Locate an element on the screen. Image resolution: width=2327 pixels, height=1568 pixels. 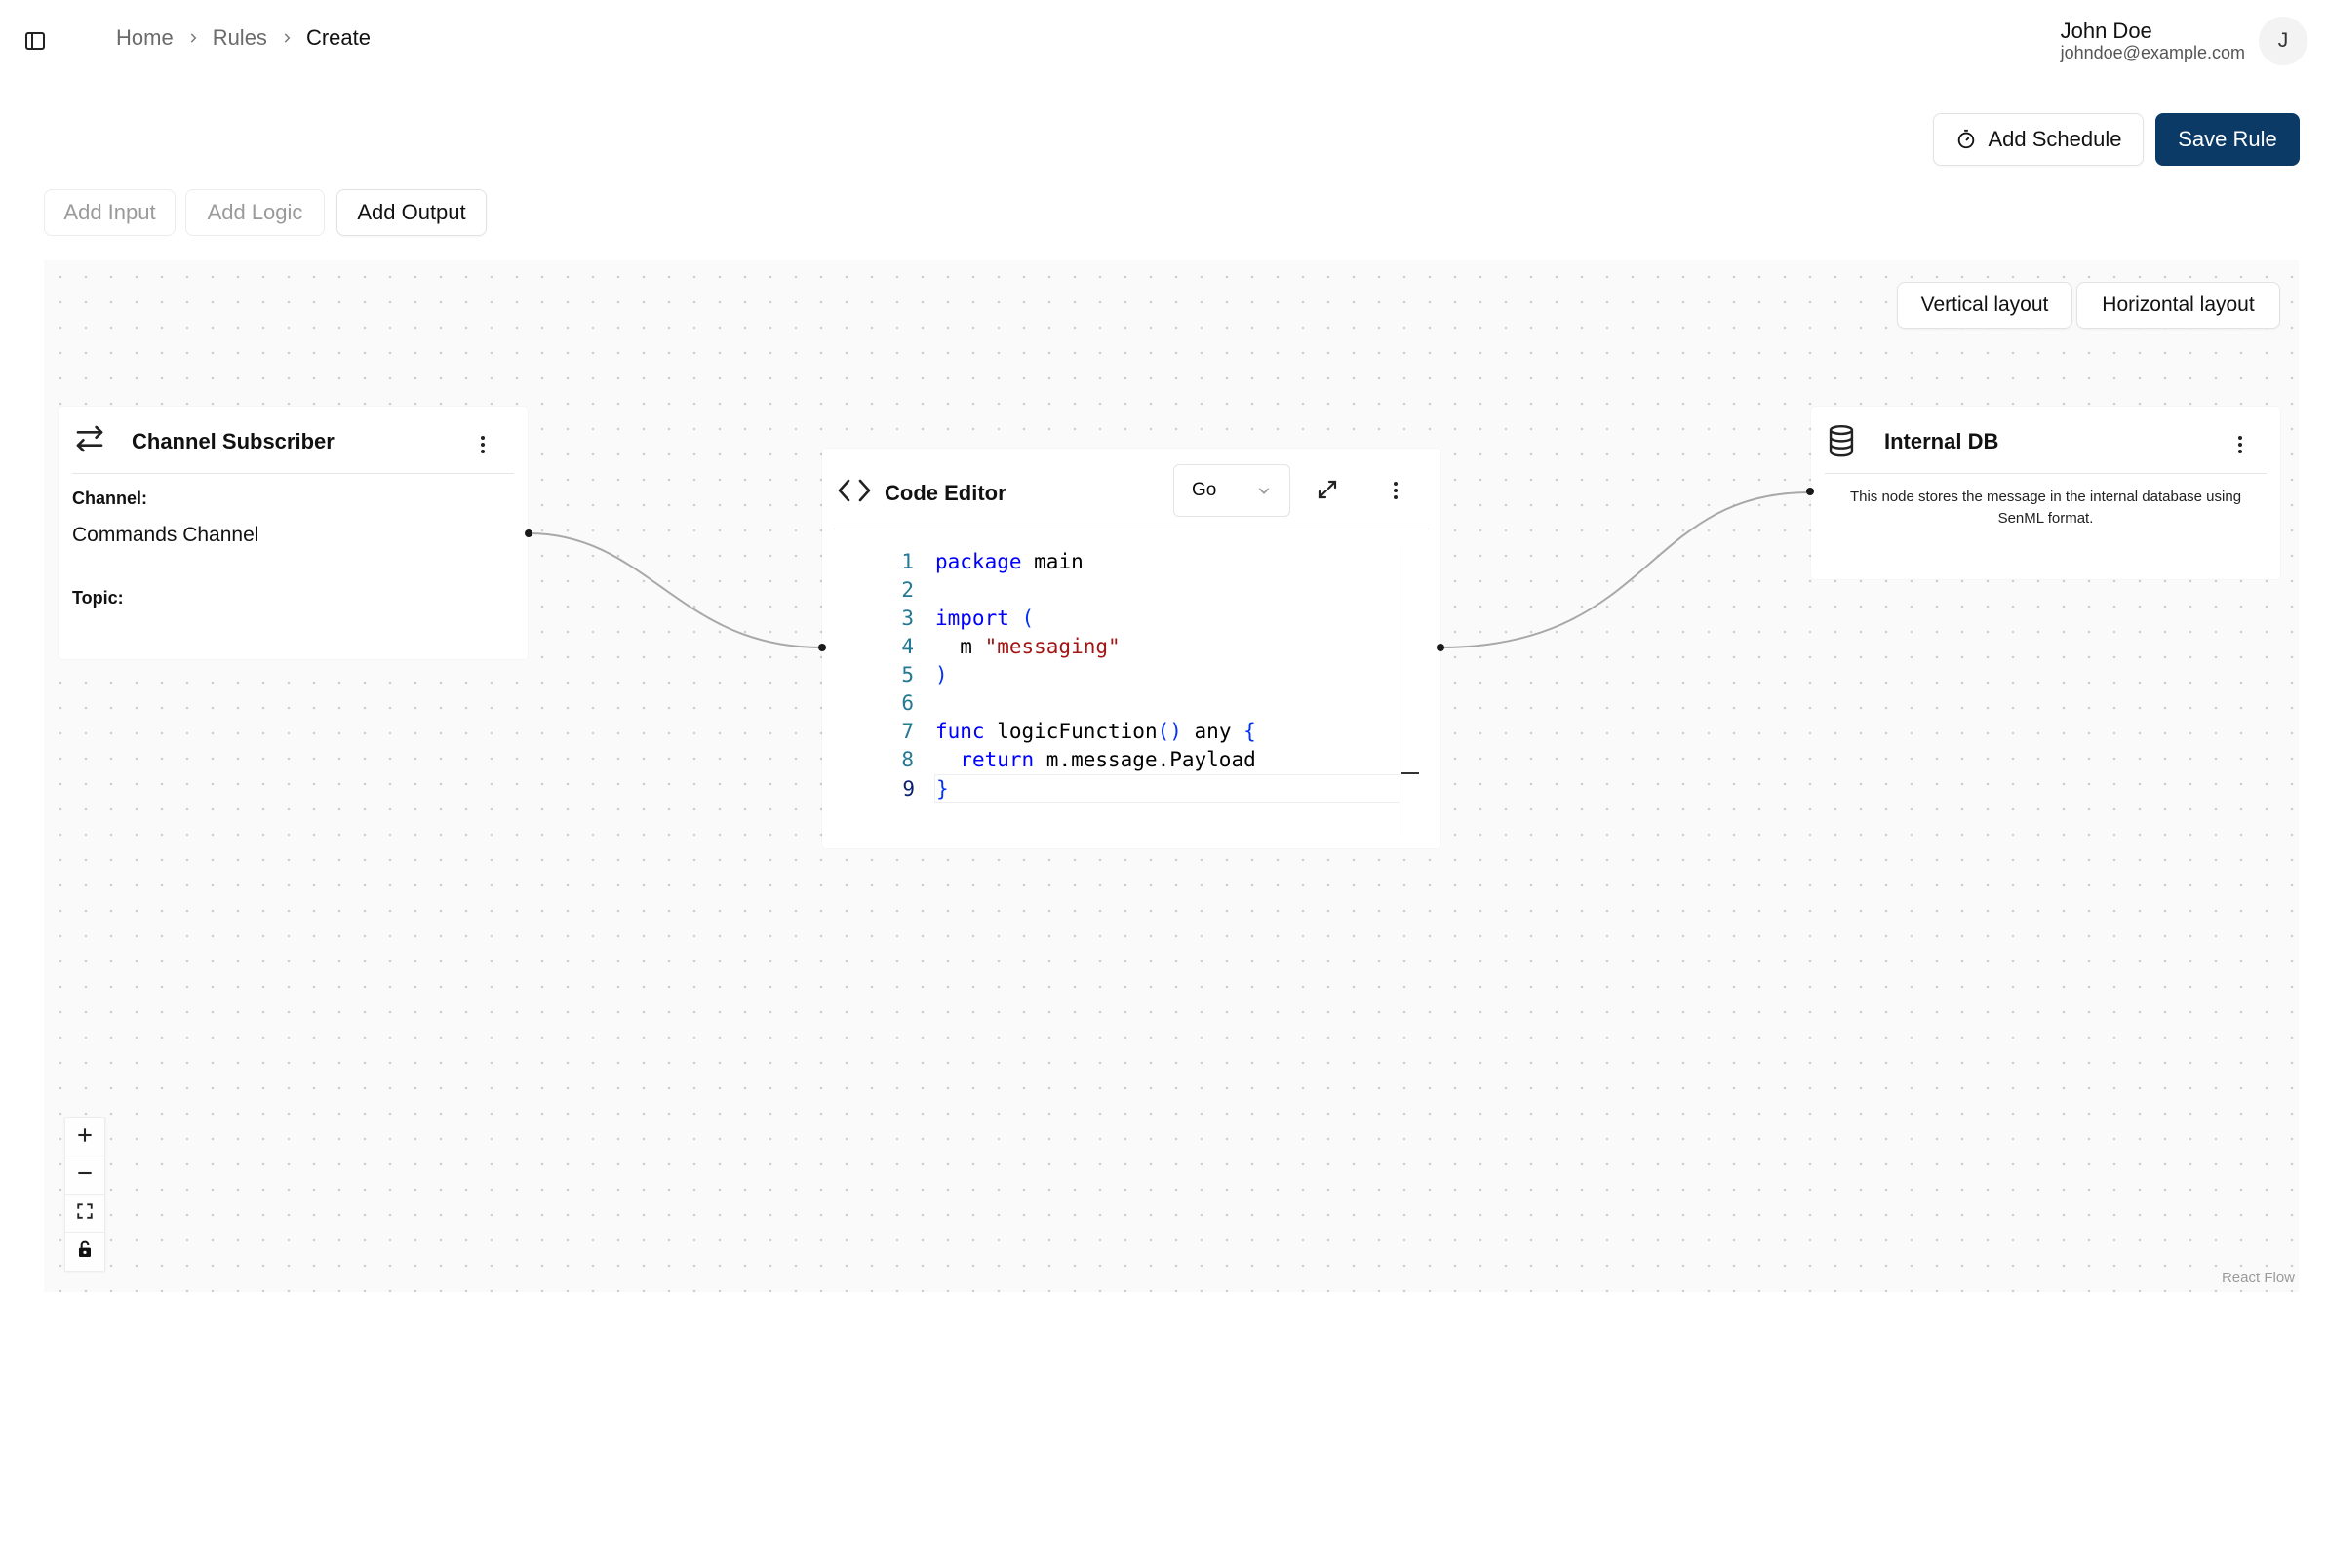
breadcrumb: Home Rules Create is located at coordinates (244, 38).